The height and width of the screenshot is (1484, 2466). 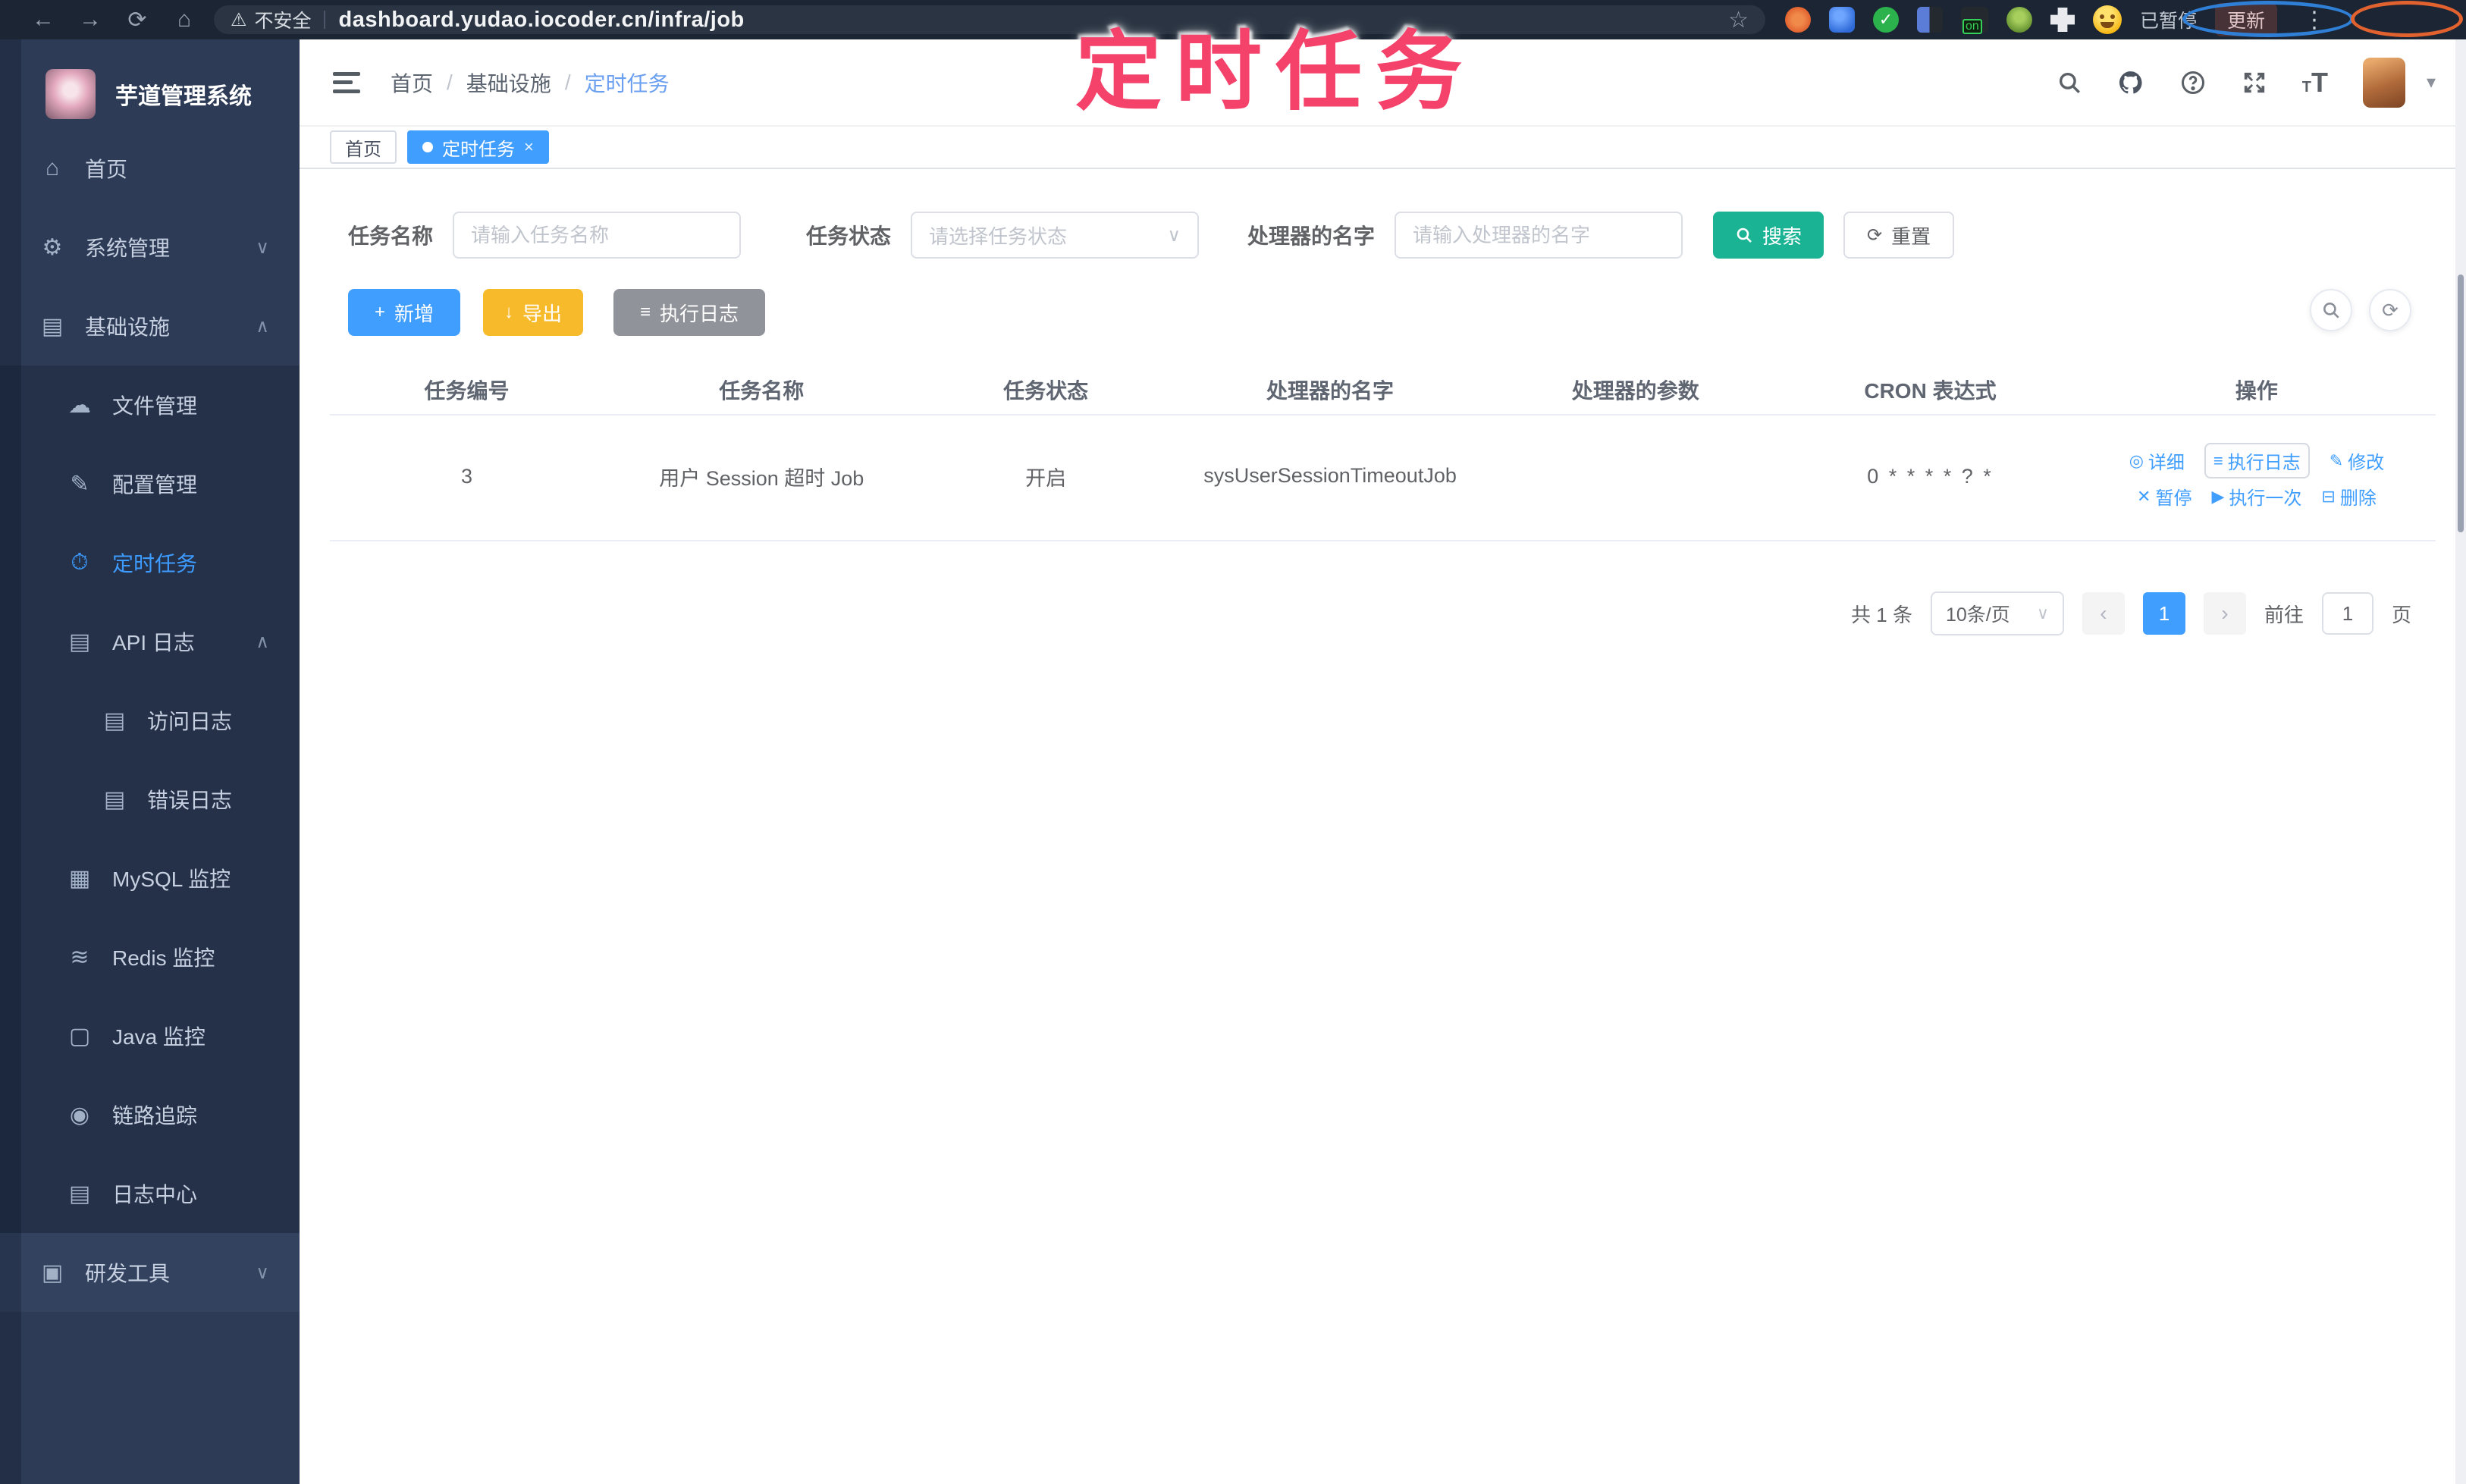 What do you see at coordinates (1997, 613) in the screenshot?
I see `page-size-select: 10条/页 ∨` at bounding box center [1997, 613].